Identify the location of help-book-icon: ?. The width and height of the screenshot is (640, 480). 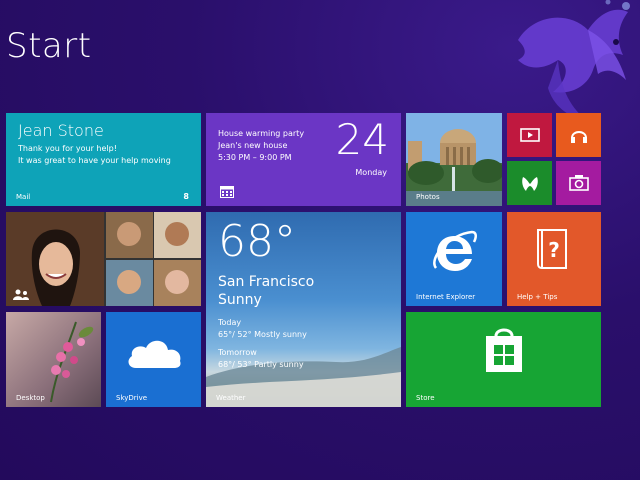
(552, 249).